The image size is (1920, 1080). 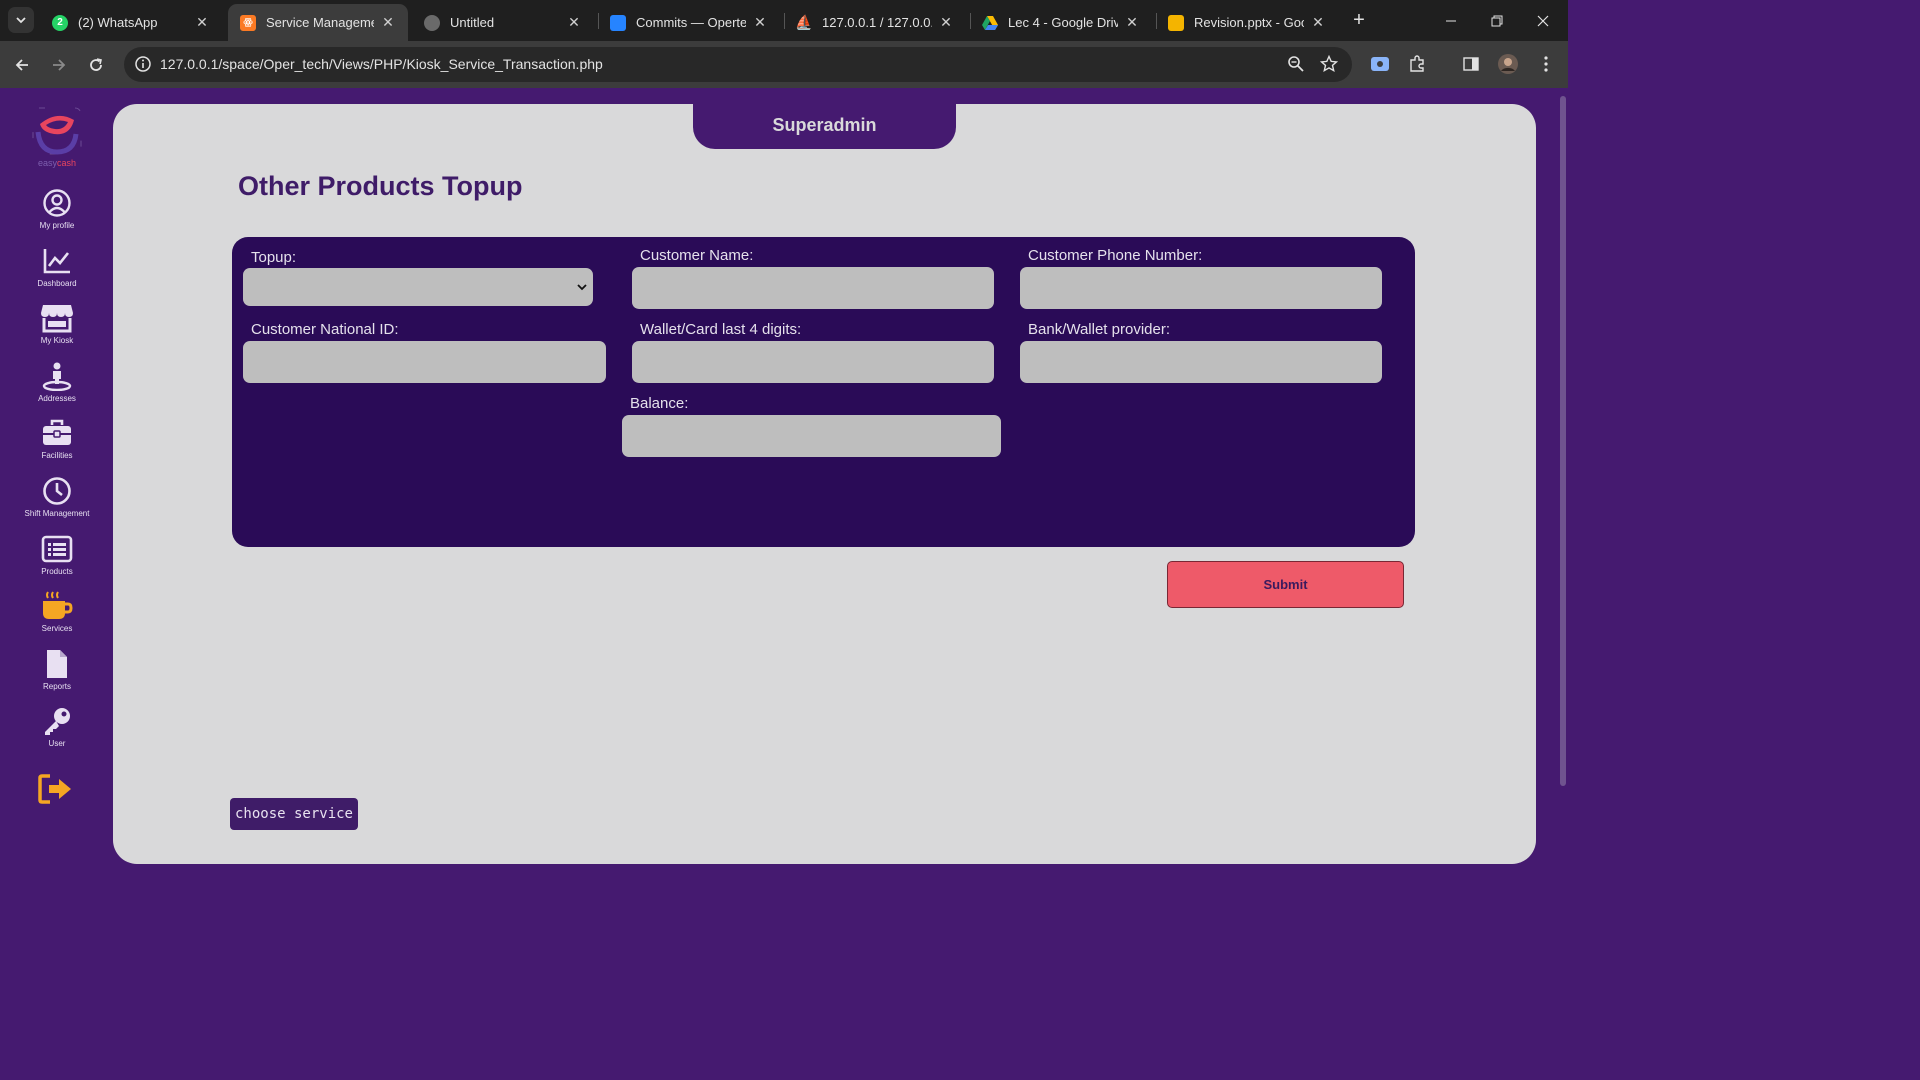 What do you see at coordinates (57, 203) in the screenshot?
I see `user-circle-icon` at bounding box center [57, 203].